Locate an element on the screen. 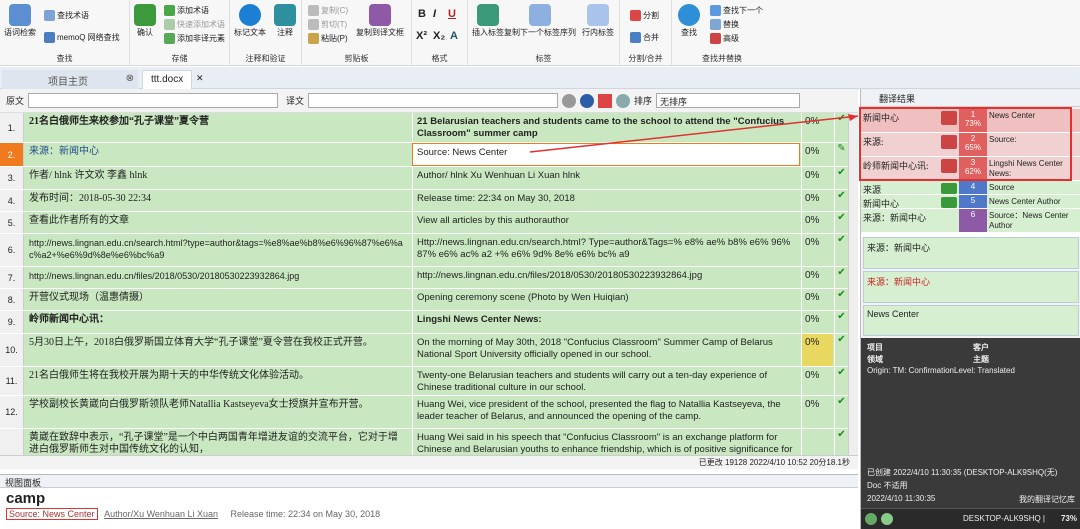 The width and height of the screenshot is (1080, 529). grid-scrollbar is located at coordinates (853, 284).